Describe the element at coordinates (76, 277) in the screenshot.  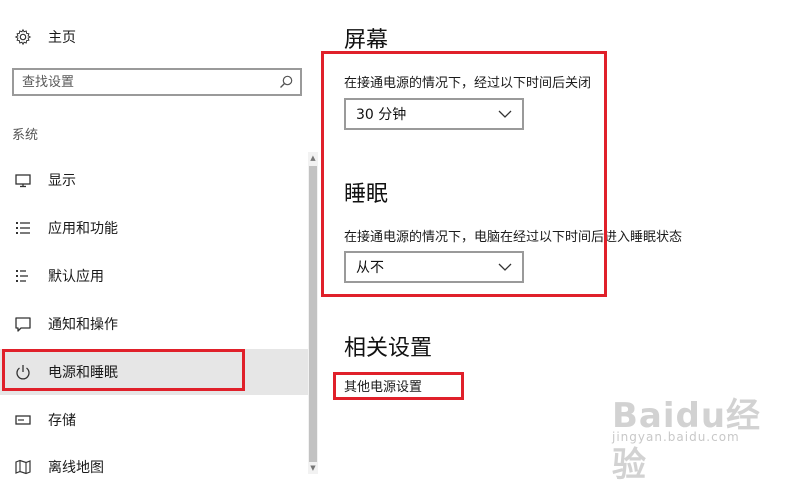
I see `sidebar-item-label: 默认应用` at that location.